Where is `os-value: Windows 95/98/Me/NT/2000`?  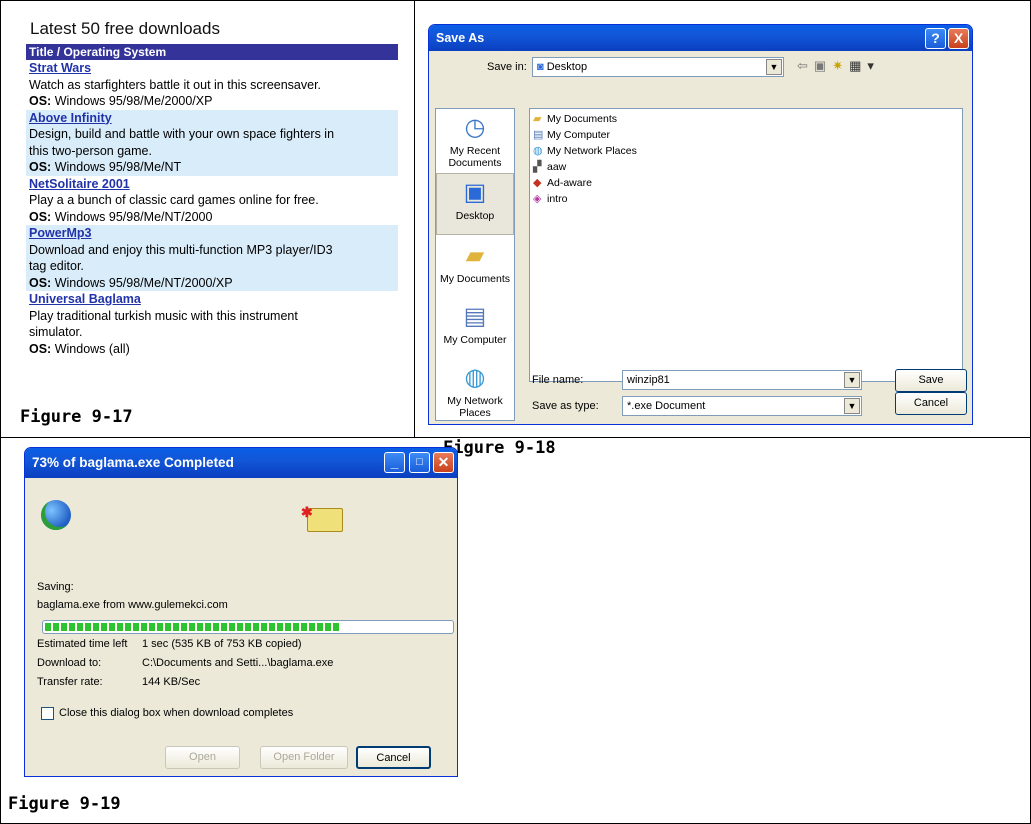 os-value: Windows 95/98/Me/NT/2000 is located at coordinates (133, 216).